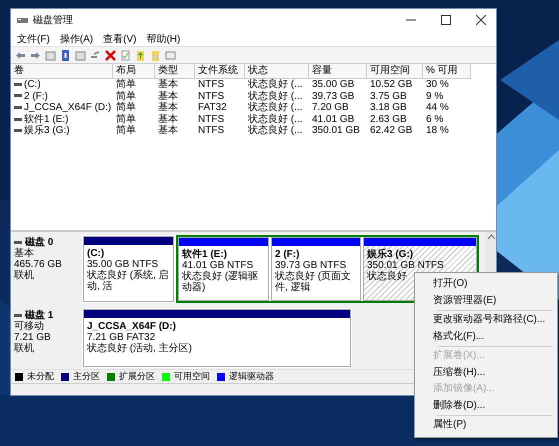  I want to click on table-cell-text: 3.18 GB, so click(388, 108).